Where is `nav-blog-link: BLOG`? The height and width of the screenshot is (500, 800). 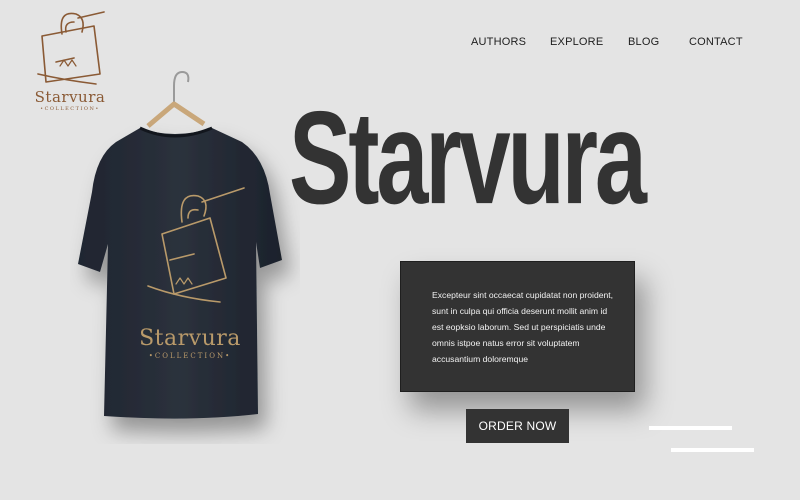 nav-blog-link: BLOG is located at coordinates (643, 42).